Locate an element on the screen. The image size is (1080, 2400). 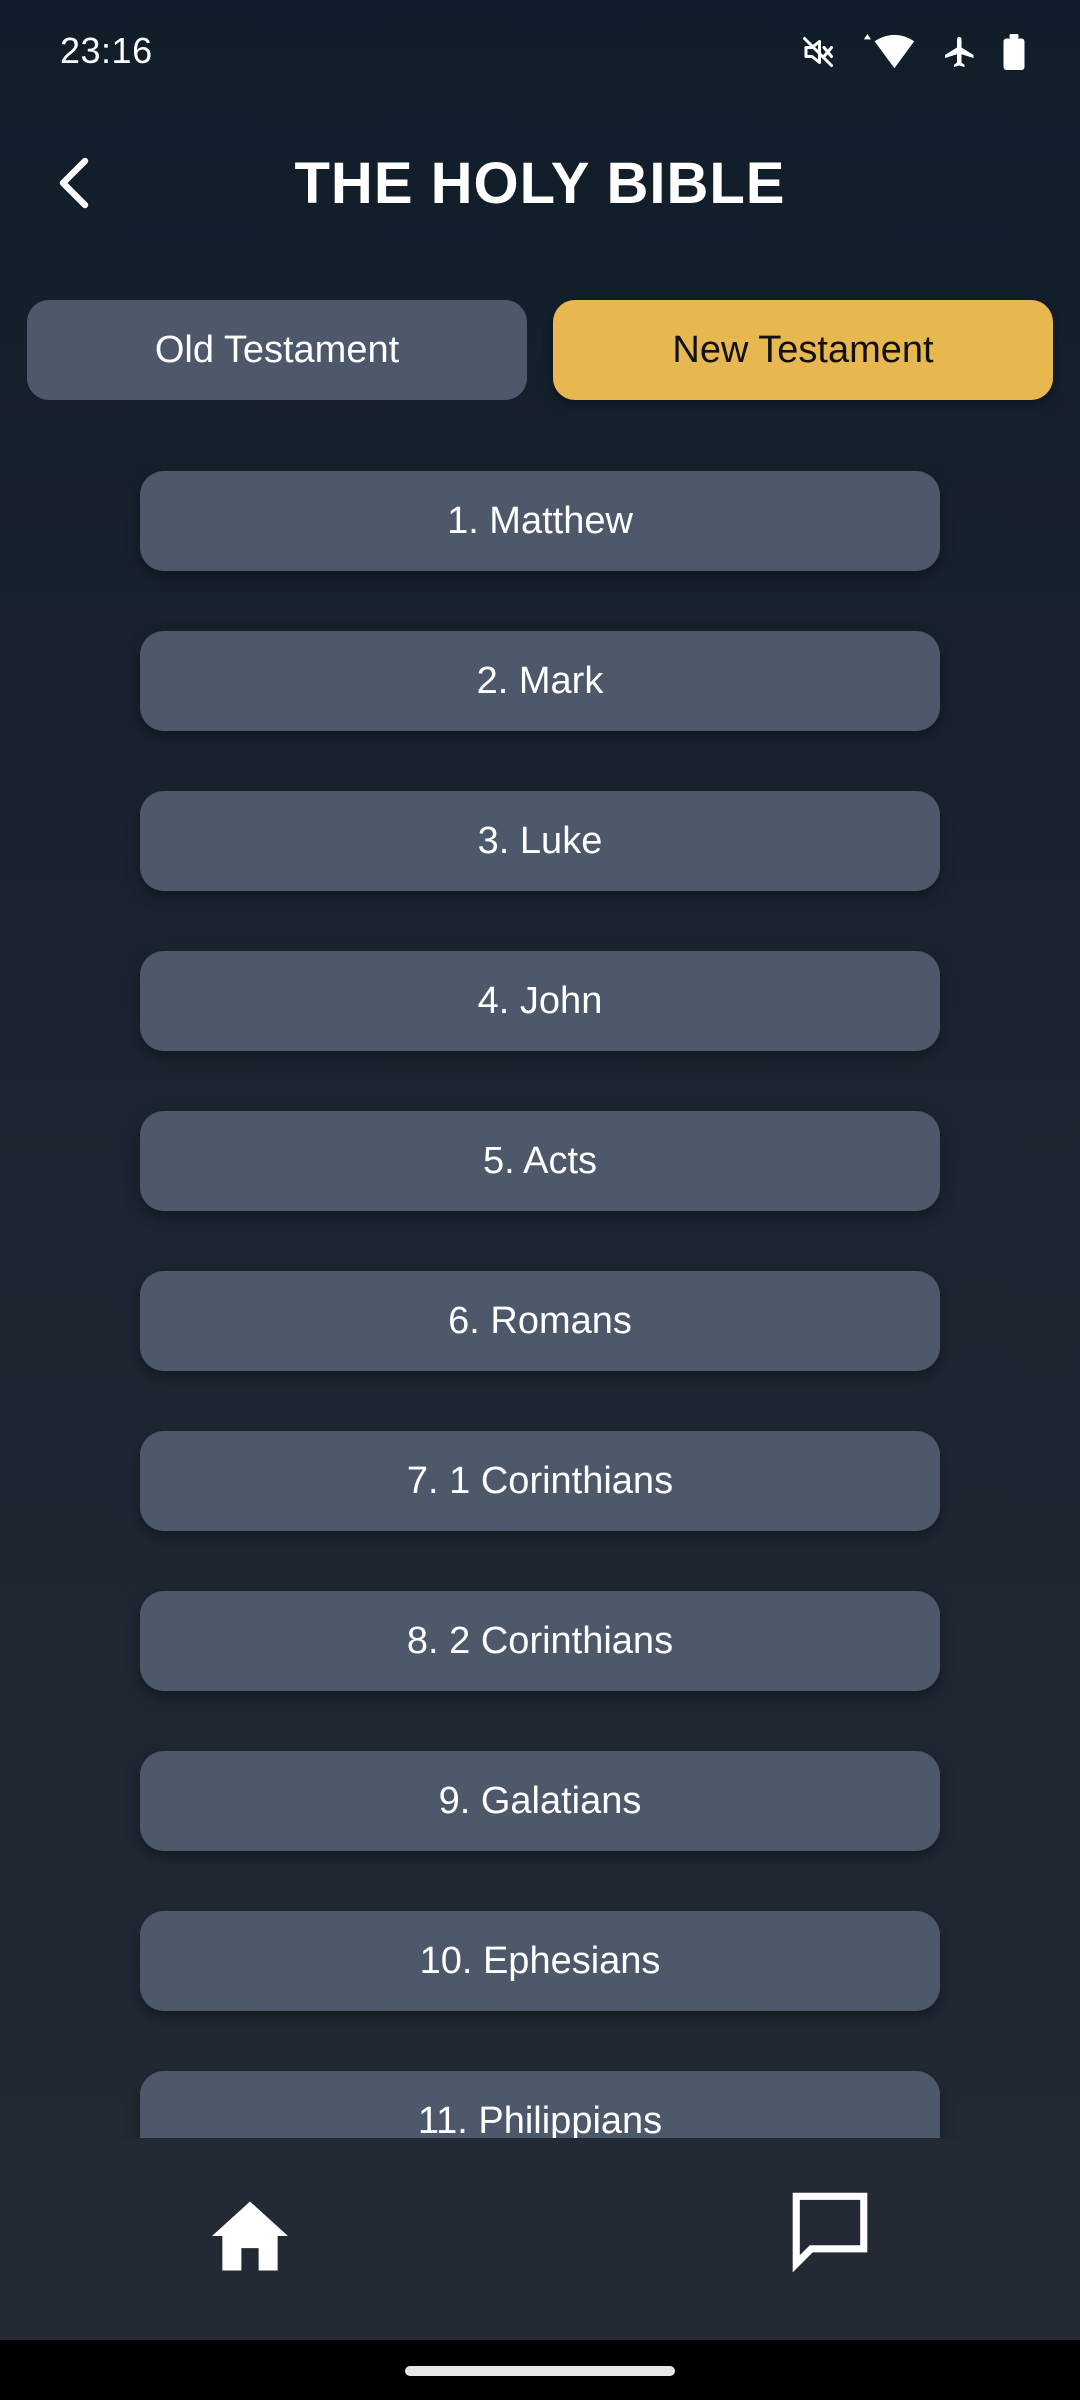
book-item-john: 4. John is located at coordinates (540, 1001).